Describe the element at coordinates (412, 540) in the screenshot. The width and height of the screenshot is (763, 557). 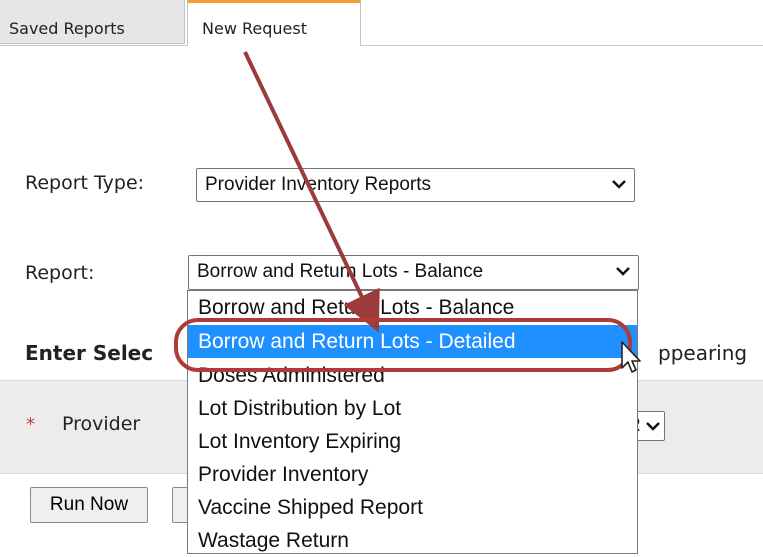
I see `dropdown-option: Wastage Return` at that location.